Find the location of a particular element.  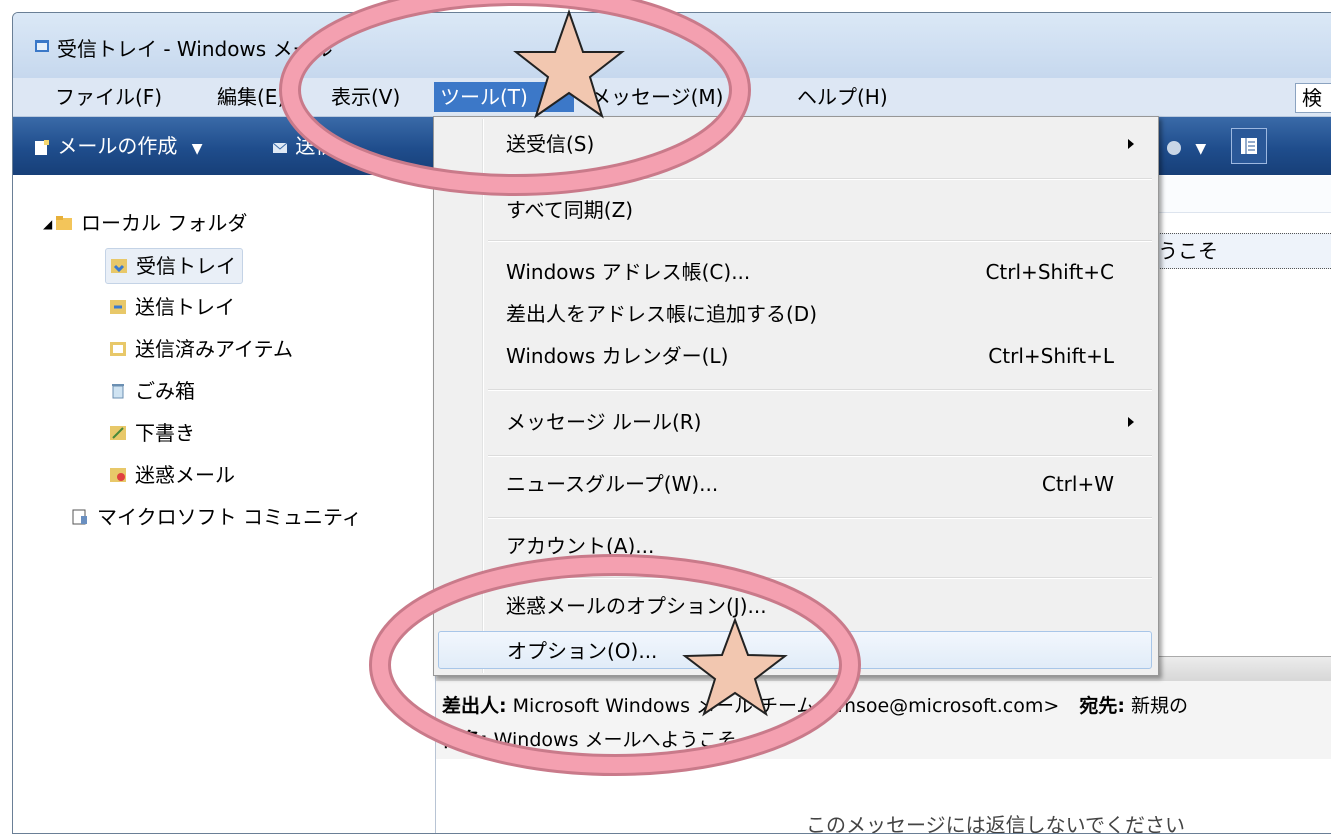

subject-label: 件名: is located at coordinates (465, 740).